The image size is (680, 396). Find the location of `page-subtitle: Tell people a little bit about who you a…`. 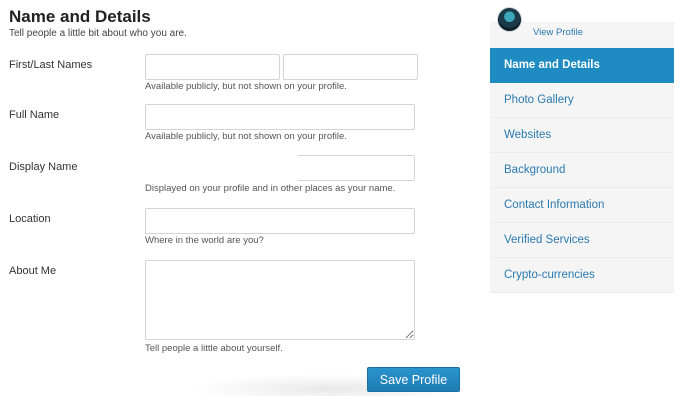

page-subtitle: Tell people a little bit about who you a… is located at coordinates (98, 33).